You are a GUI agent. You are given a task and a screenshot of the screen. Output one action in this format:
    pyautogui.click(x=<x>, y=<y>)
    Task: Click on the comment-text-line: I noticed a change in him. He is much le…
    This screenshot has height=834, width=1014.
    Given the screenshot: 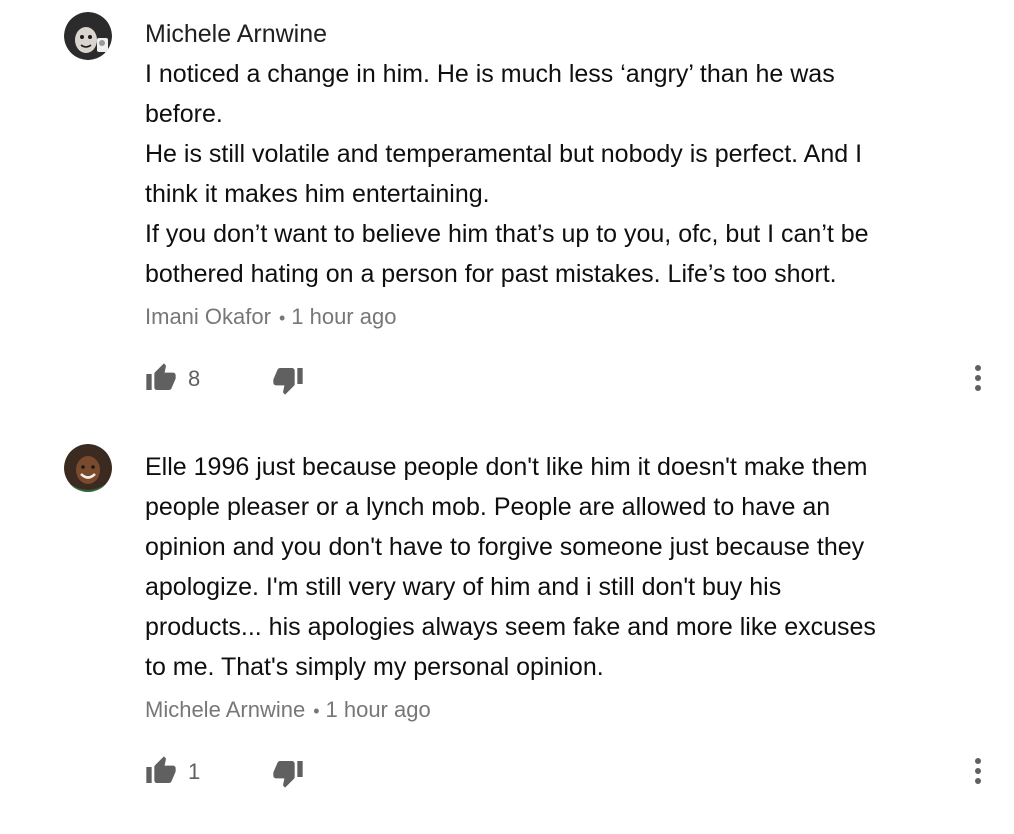 What is the action you would take?
    pyautogui.click(x=490, y=74)
    